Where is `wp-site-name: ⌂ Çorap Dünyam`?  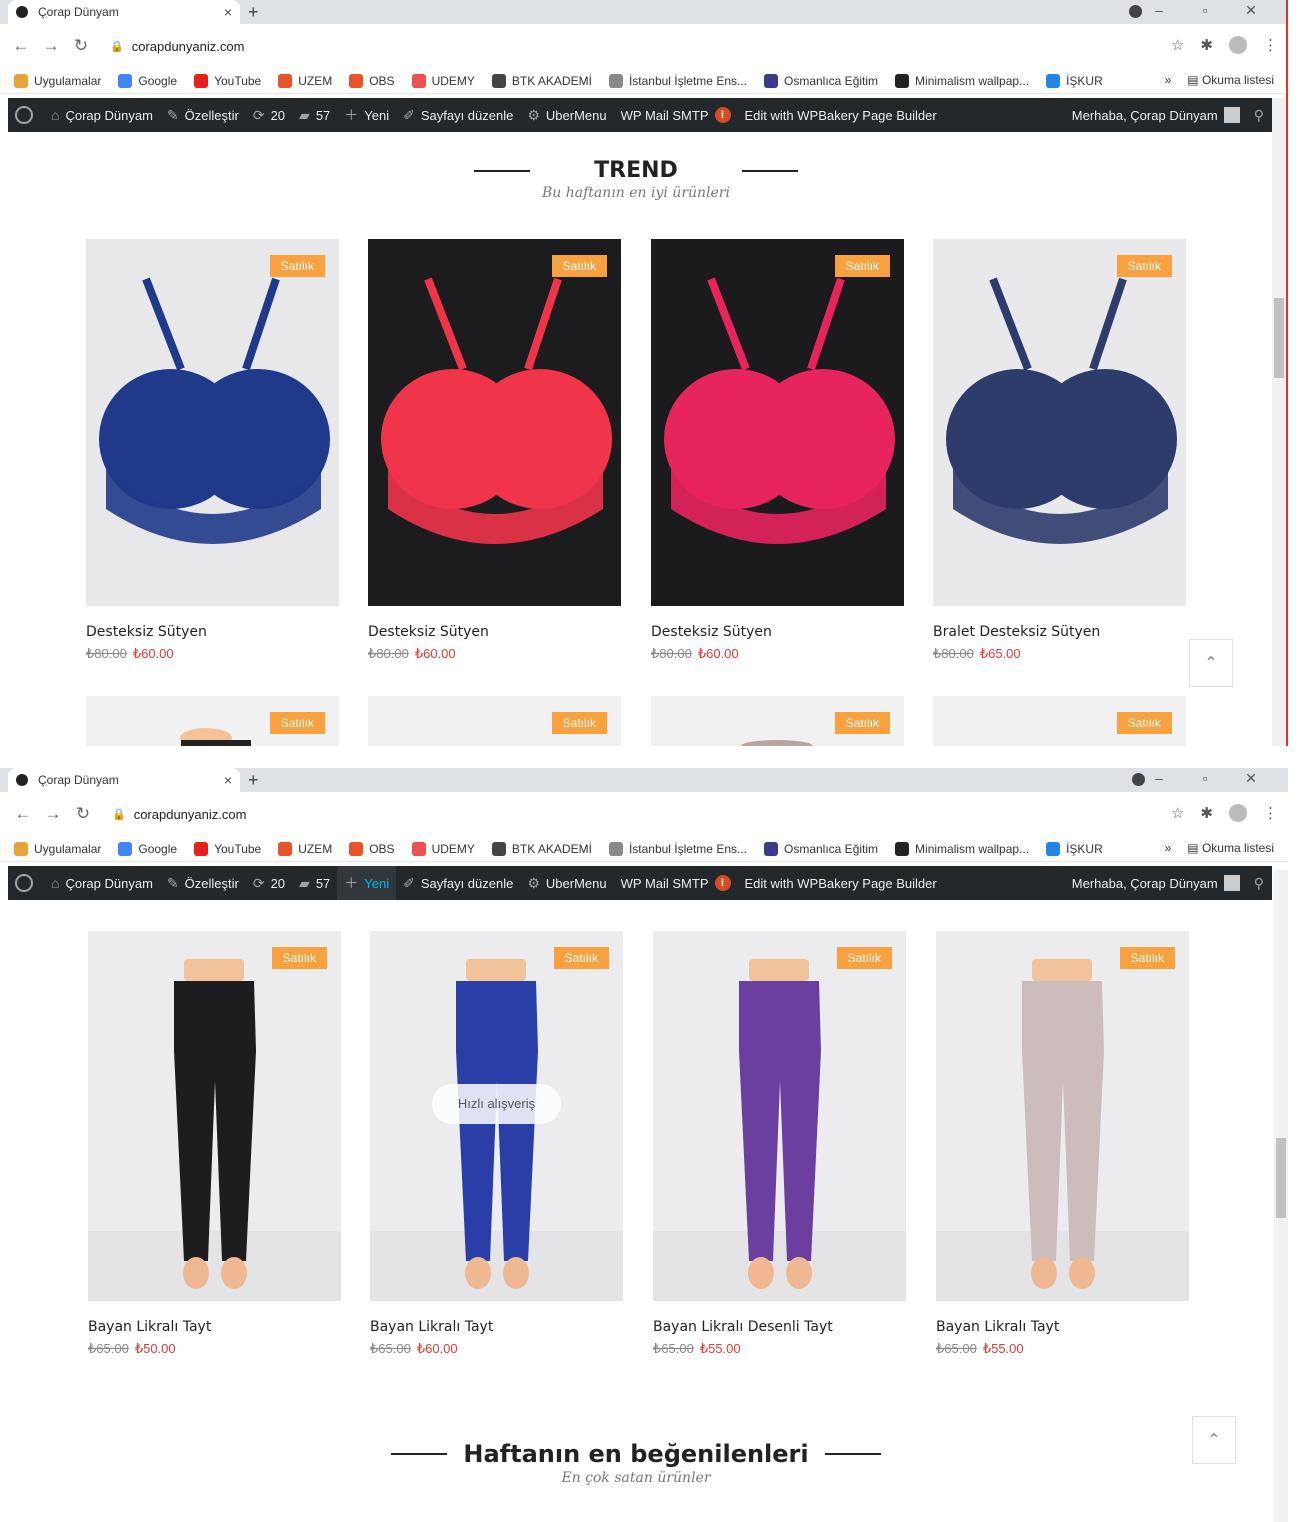
wp-site-name: ⌂ Çorap Dünyam is located at coordinates (102, 115).